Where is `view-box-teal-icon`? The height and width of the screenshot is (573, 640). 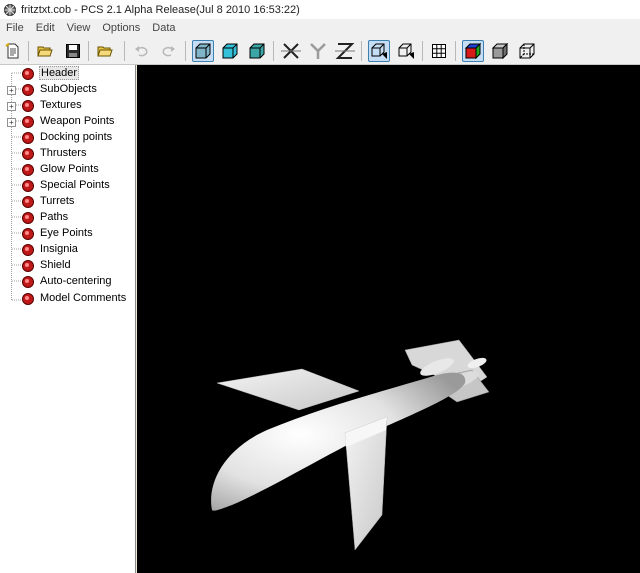 view-box-teal-icon is located at coordinates (257, 51).